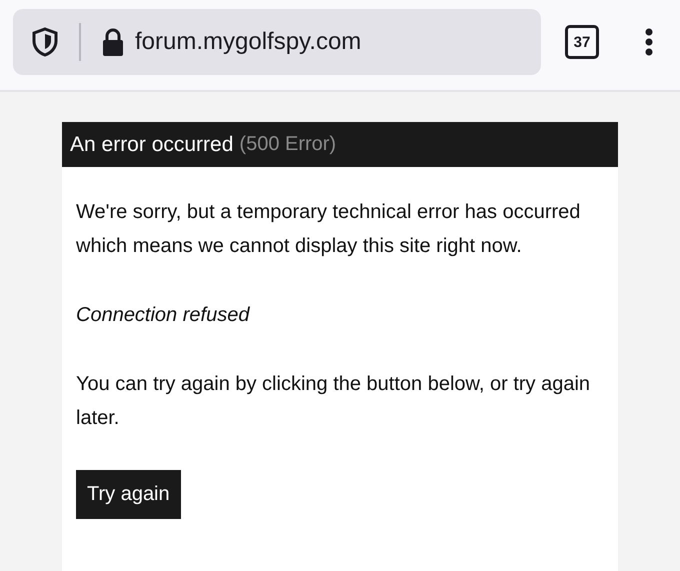  What do you see at coordinates (649, 42) in the screenshot?
I see `menu-icon` at bounding box center [649, 42].